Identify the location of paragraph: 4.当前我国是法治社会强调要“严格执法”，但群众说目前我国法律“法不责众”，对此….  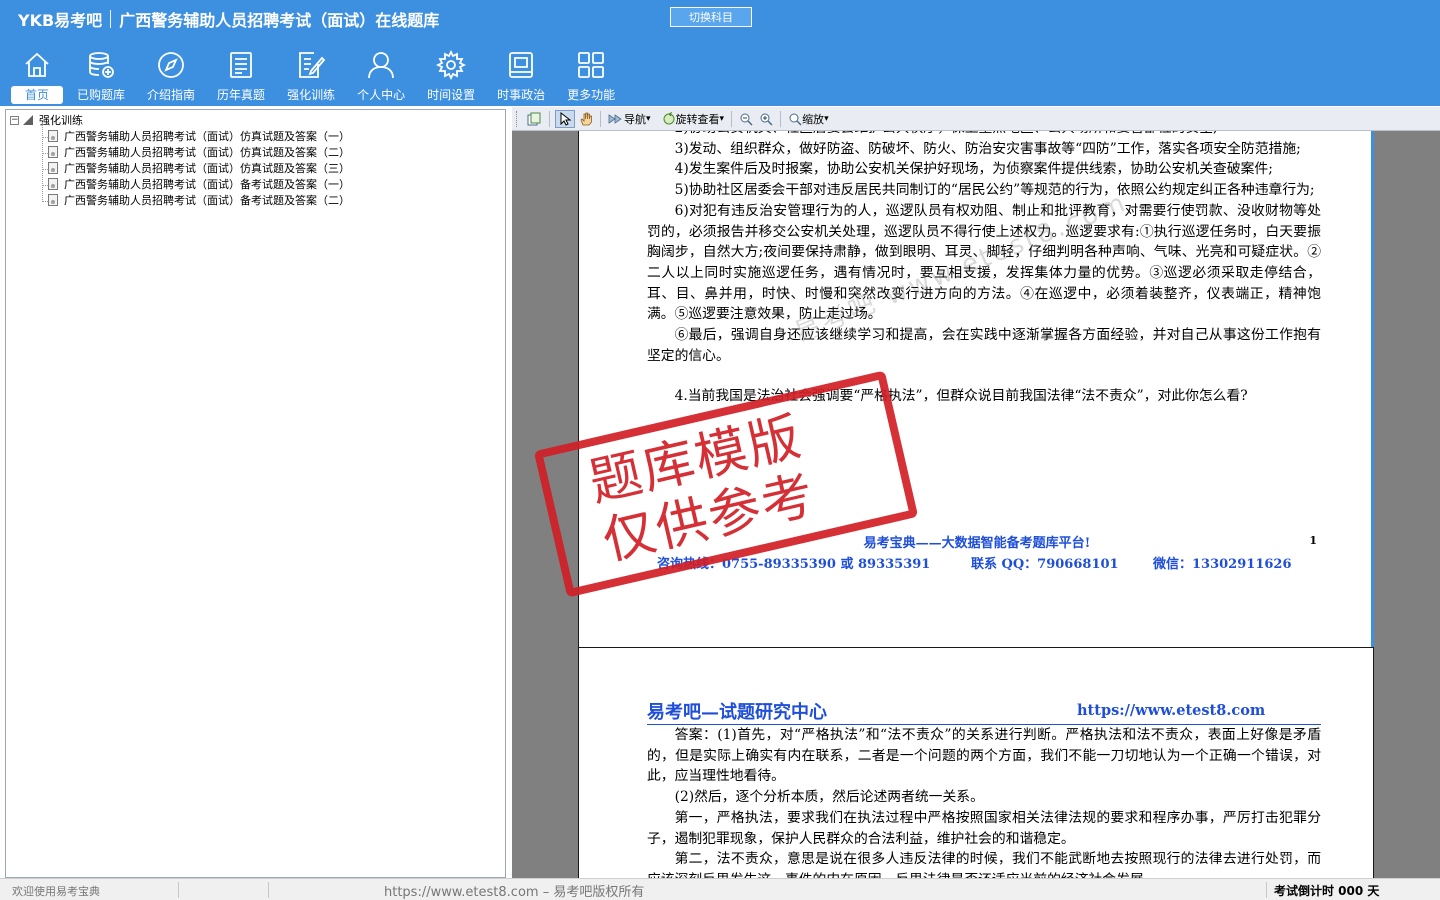
(961, 396).